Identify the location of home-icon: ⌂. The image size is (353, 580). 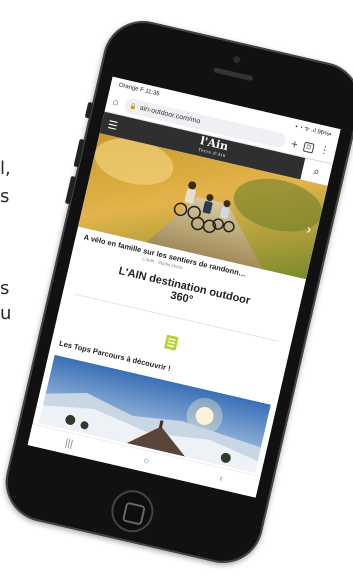
(116, 103).